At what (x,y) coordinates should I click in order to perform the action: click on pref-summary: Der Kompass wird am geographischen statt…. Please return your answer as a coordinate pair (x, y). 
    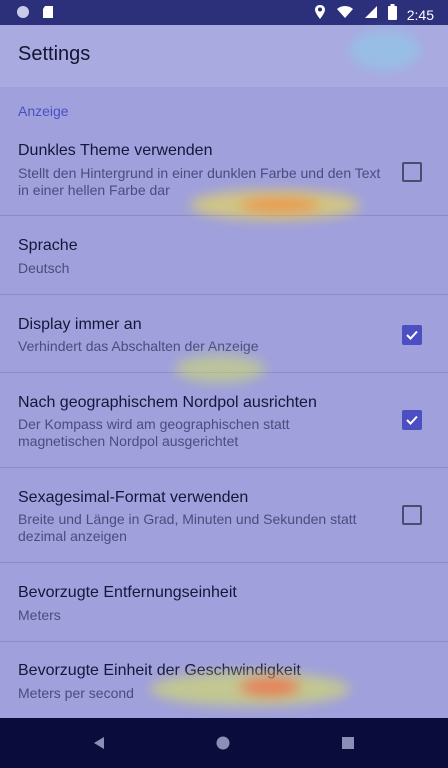
    Looking at the image, I should click on (154, 432).